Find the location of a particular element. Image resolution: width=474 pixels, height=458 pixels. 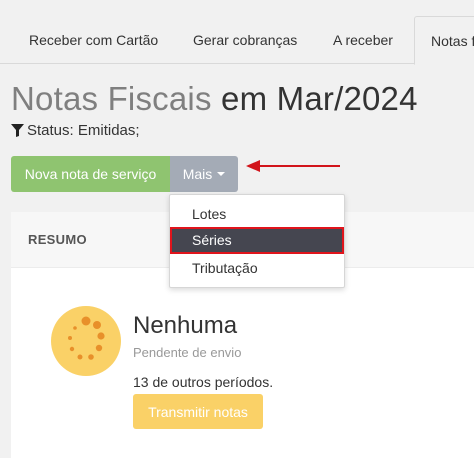

other-periods-text: 13 de outros períodos. is located at coordinates (203, 382).